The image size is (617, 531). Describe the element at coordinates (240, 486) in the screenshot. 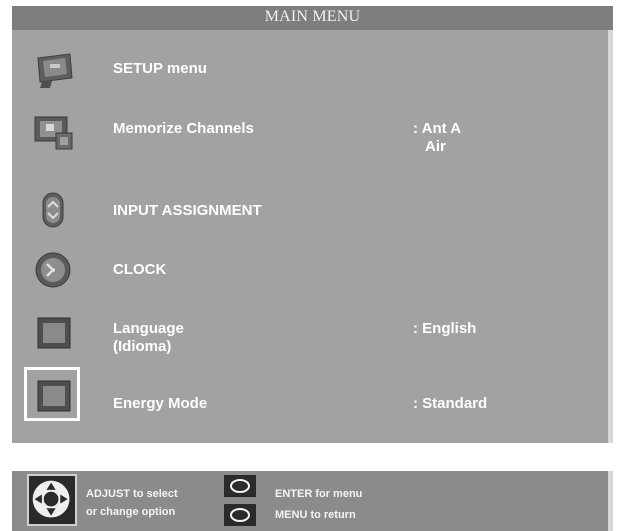

I see `enter-button` at that location.